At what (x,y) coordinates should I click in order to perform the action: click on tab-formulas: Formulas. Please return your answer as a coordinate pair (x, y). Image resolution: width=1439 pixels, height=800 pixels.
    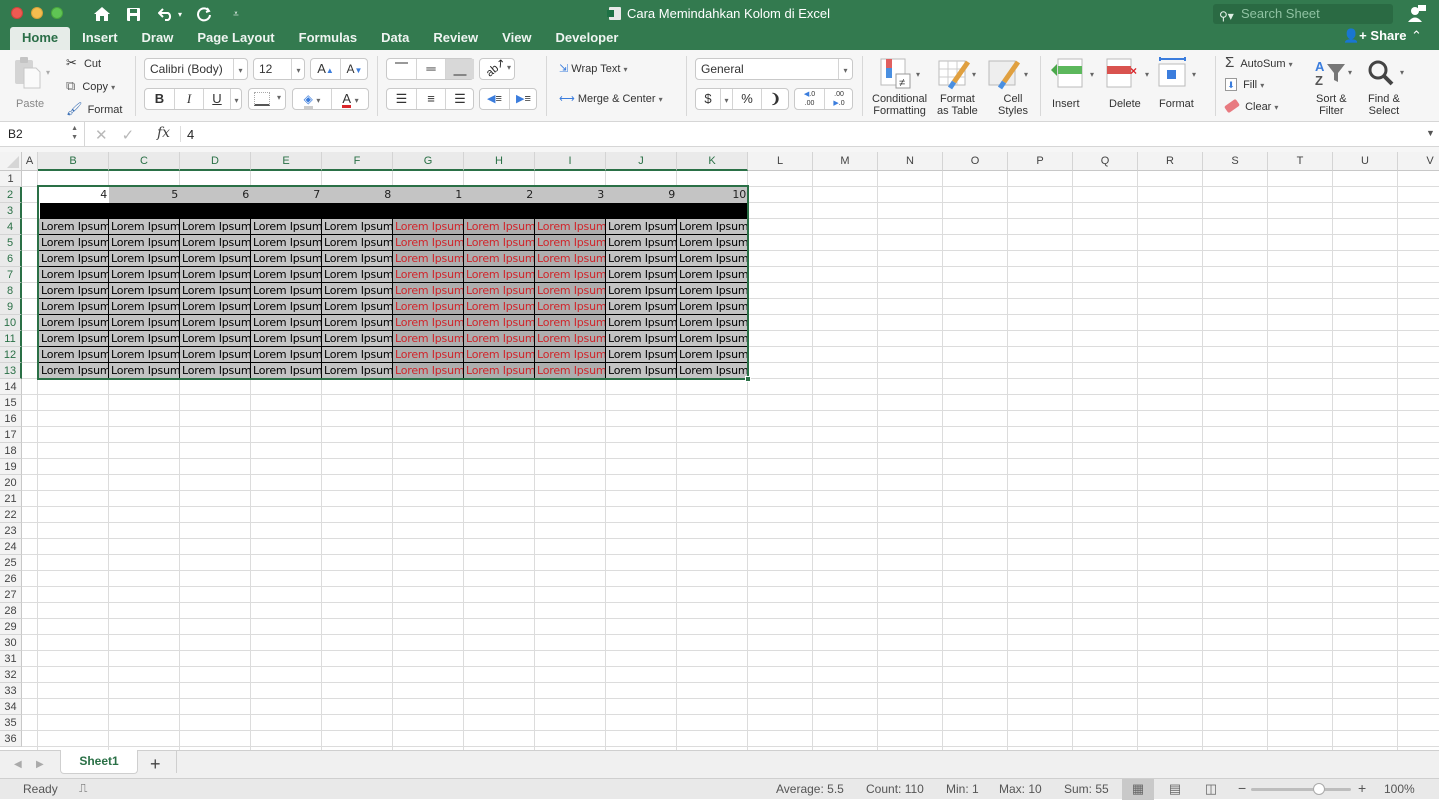
    Looking at the image, I should click on (328, 38).